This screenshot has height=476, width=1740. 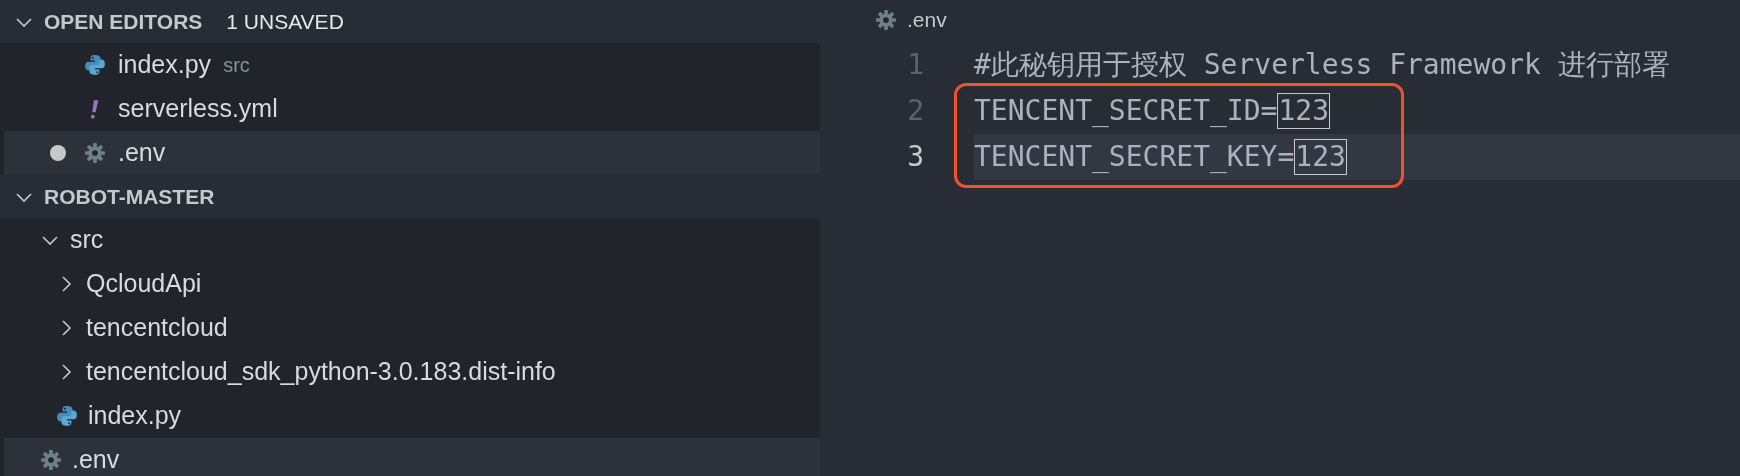 What do you see at coordinates (285, 21) in the screenshot?
I see `unsaved-count: 1 UNSAVED` at bounding box center [285, 21].